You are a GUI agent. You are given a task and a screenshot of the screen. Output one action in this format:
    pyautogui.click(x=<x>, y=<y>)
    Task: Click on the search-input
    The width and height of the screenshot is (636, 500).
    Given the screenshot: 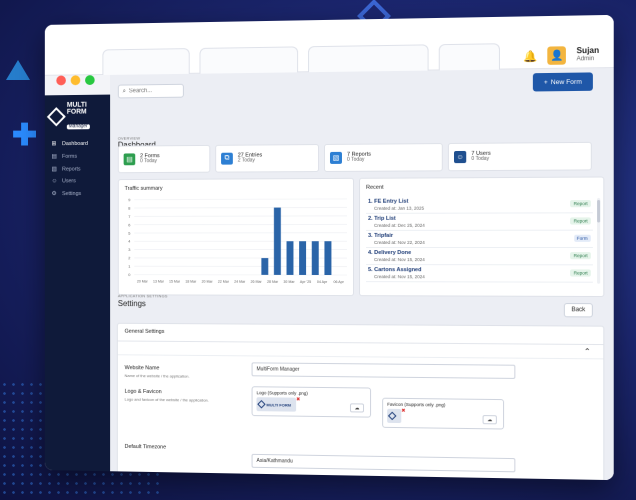 What is the action you would take?
    pyautogui.click(x=154, y=91)
    